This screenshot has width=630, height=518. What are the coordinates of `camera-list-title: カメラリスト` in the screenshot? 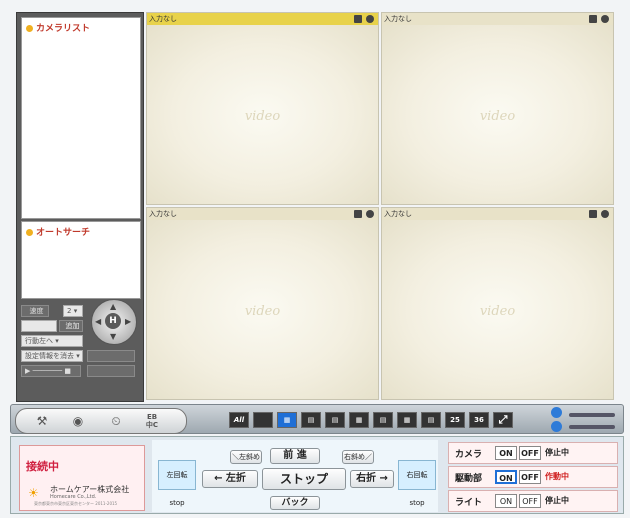 It's located at (58, 27).